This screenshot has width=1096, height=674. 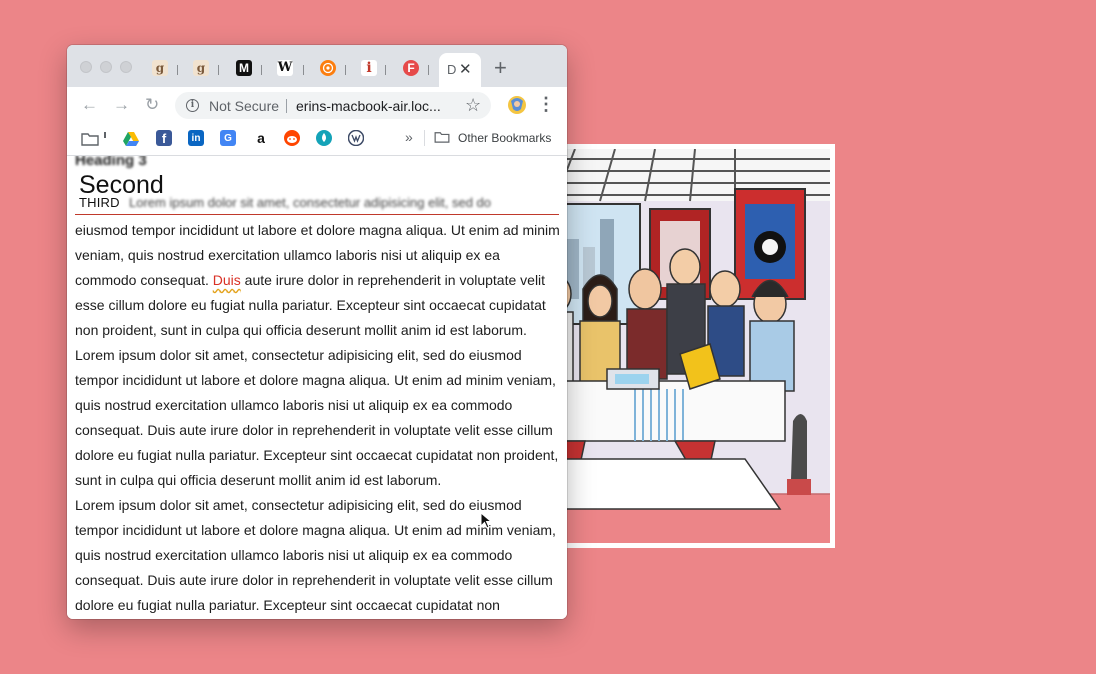 I want to click on red-divider, so click(x=317, y=214).